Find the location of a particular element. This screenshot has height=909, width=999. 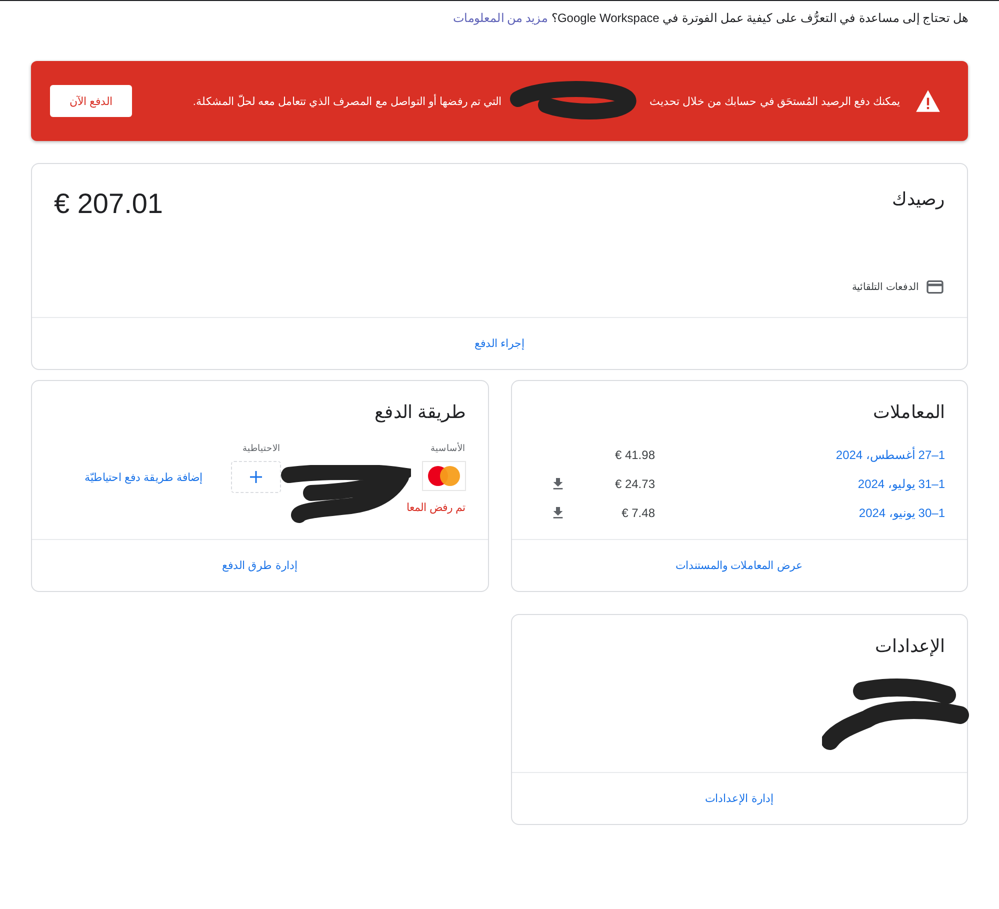

card-title: طريقة الدفع is located at coordinates (419, 412).